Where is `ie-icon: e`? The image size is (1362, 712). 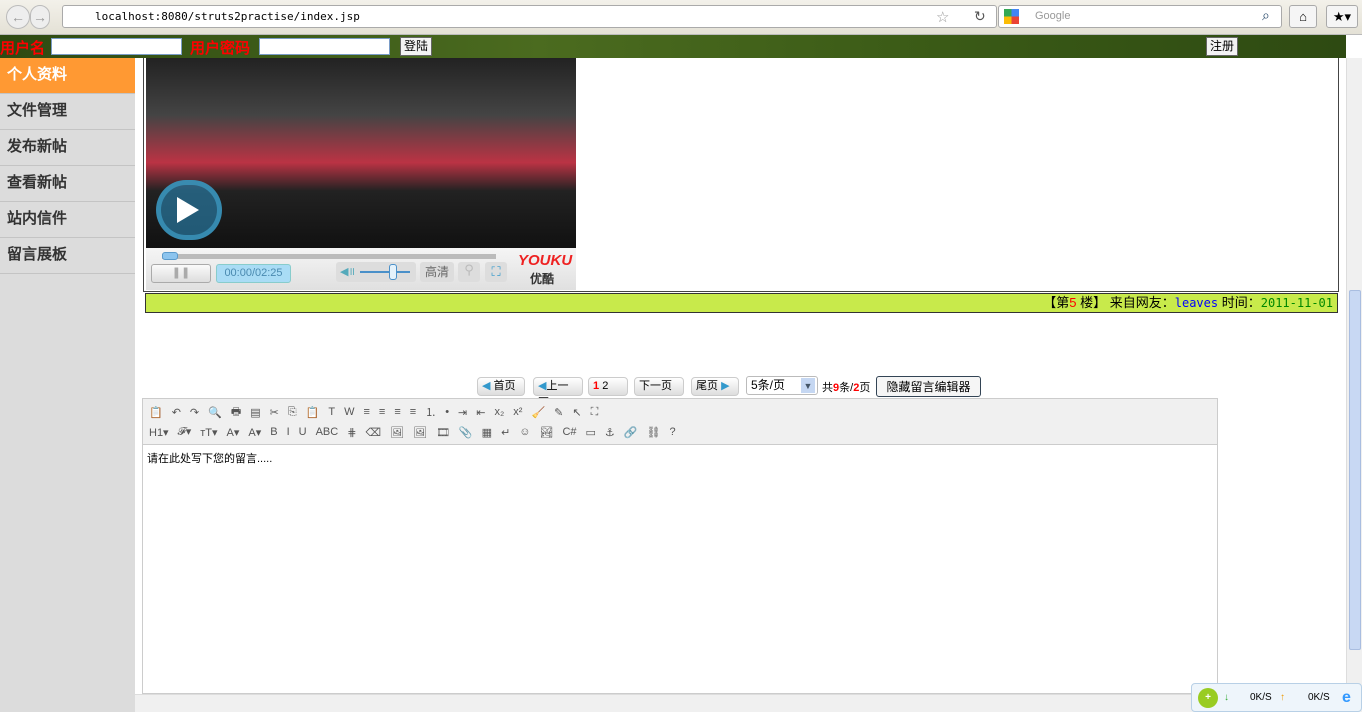 ie-icon: e is located at coordinates (1346, 697).